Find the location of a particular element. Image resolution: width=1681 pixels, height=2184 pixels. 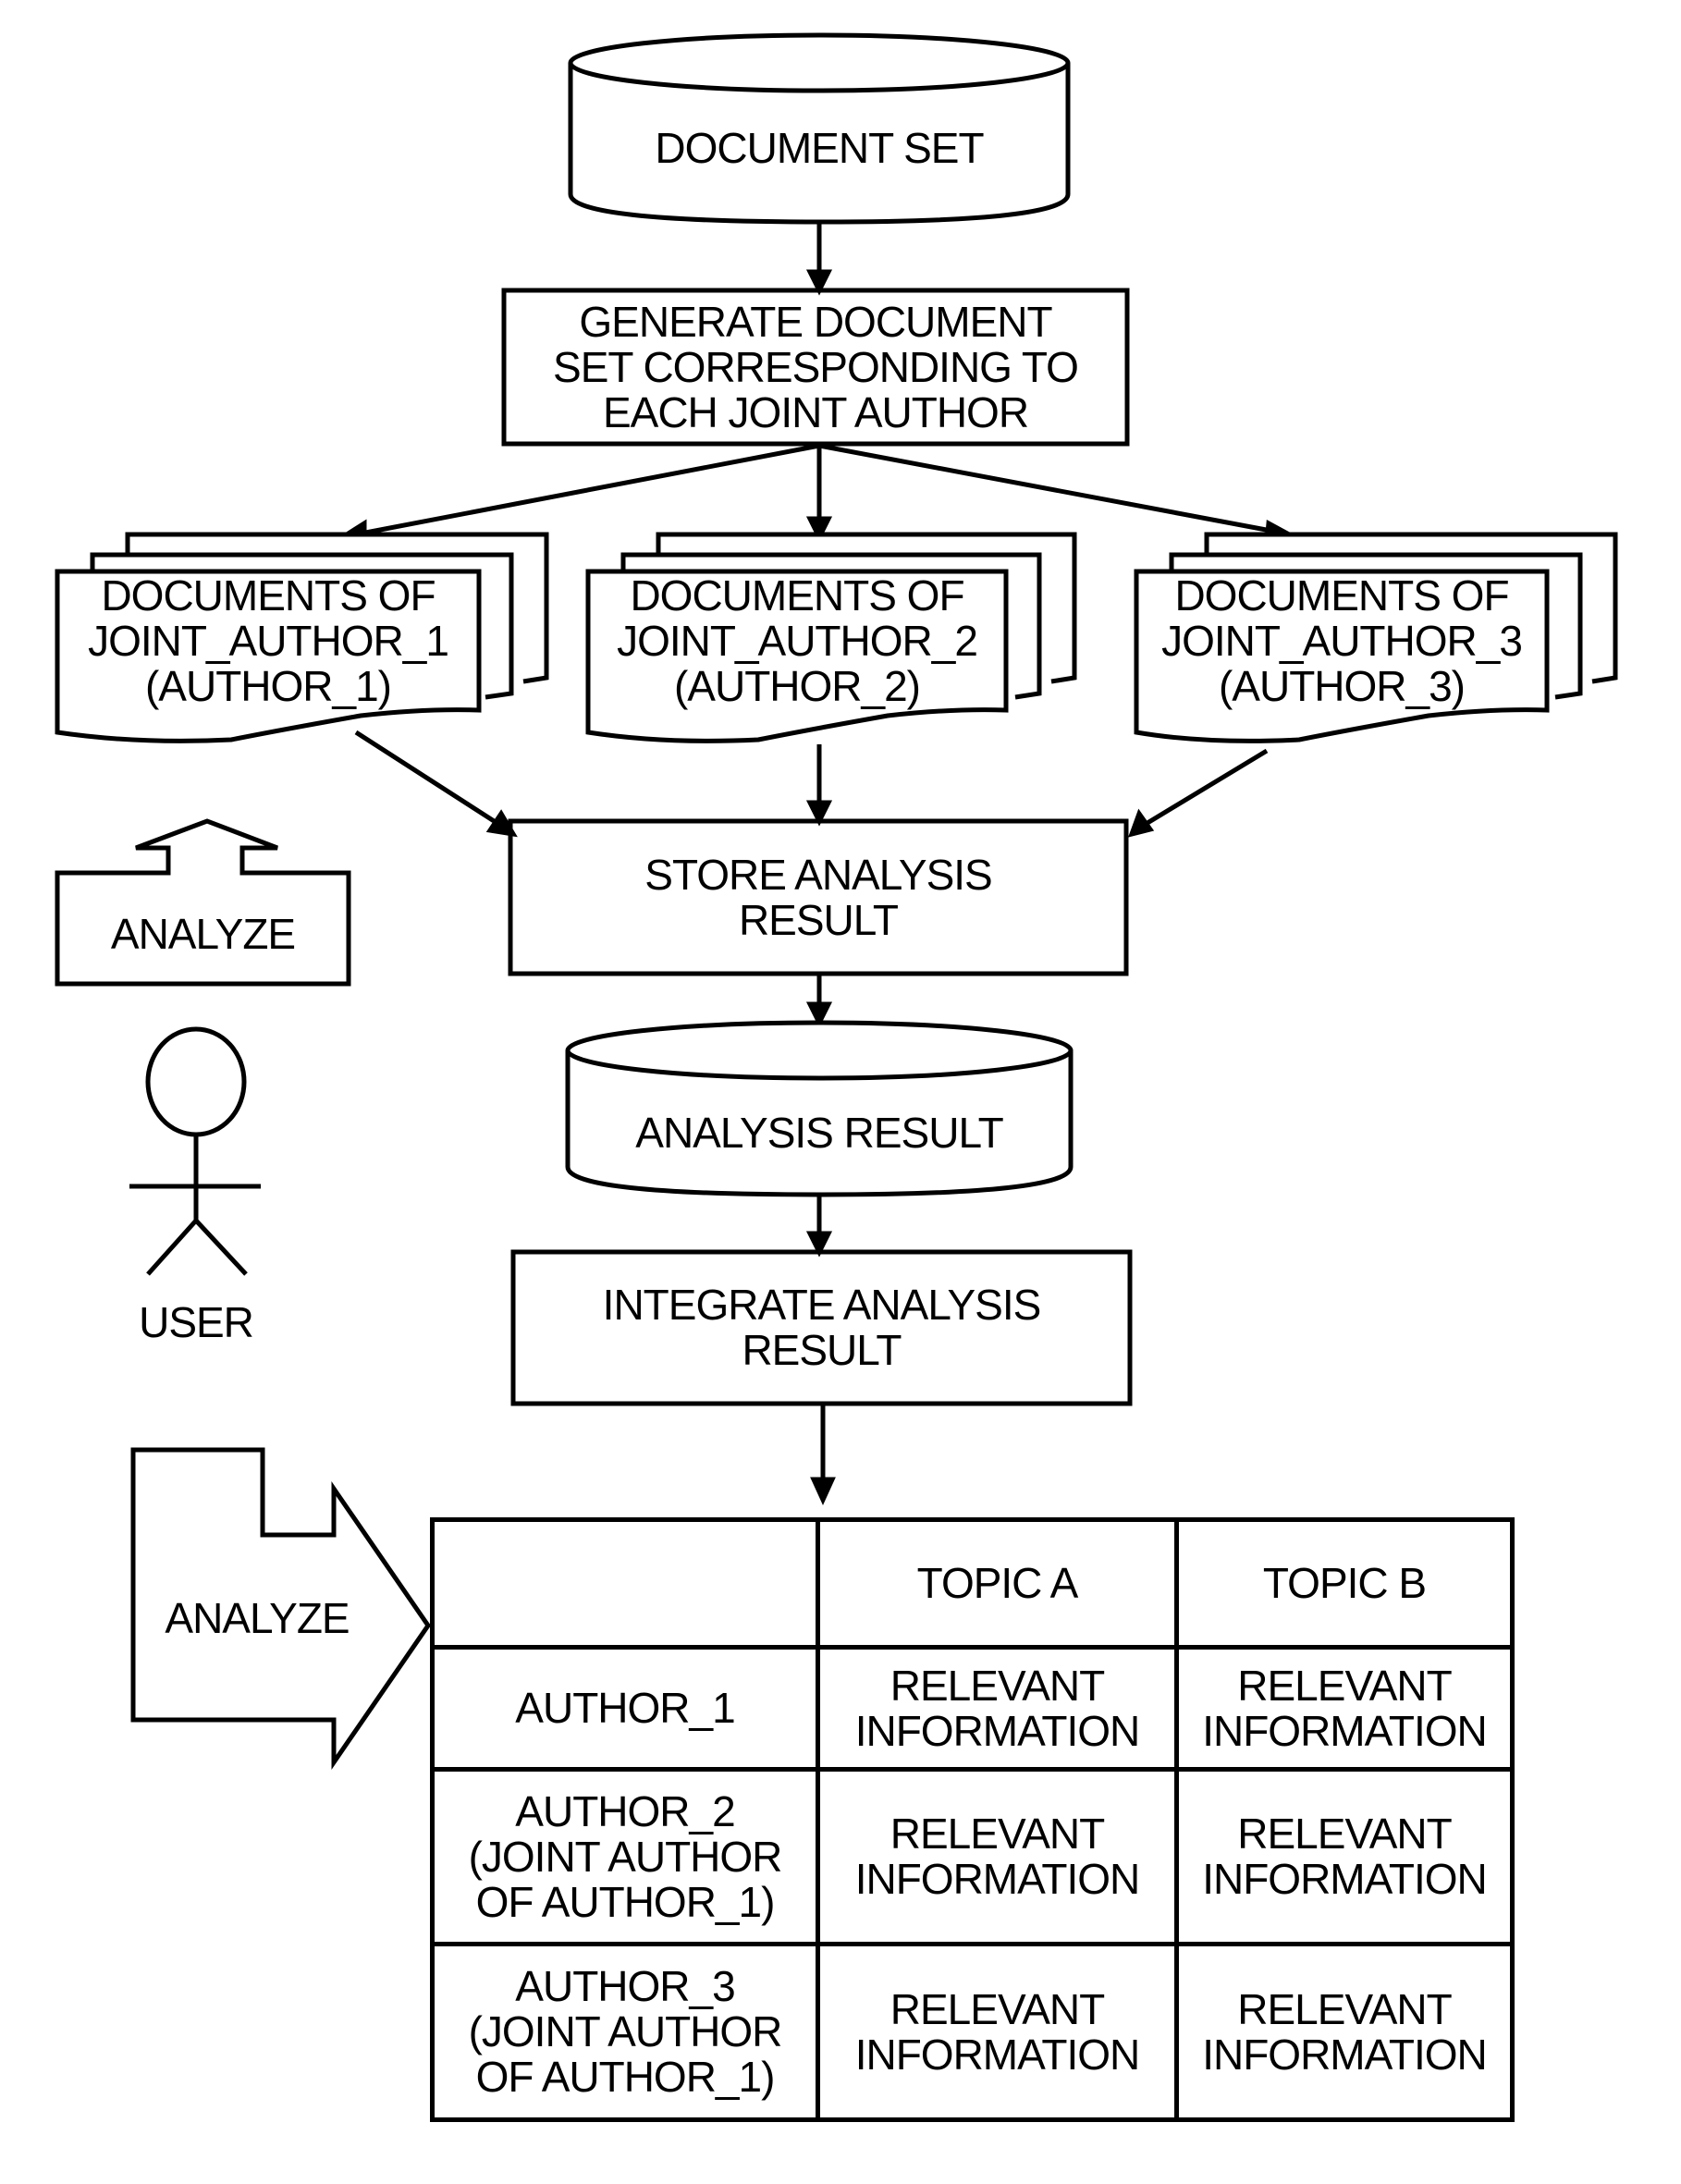

user-label: USER is located at coordinates (196, 1321).